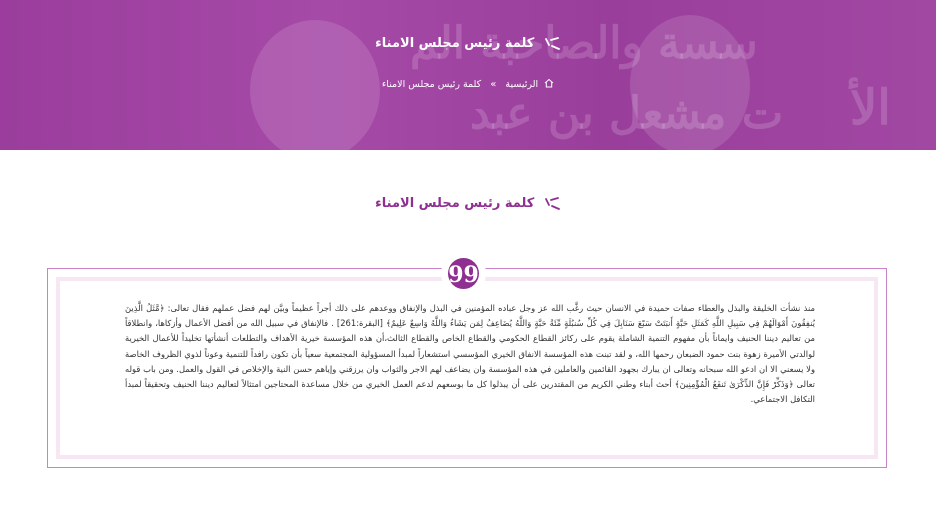 The height and width of the screenshot is (512, 936). I want to click on breadcrumb-home-link: الرئيسية, so click(521, 84).